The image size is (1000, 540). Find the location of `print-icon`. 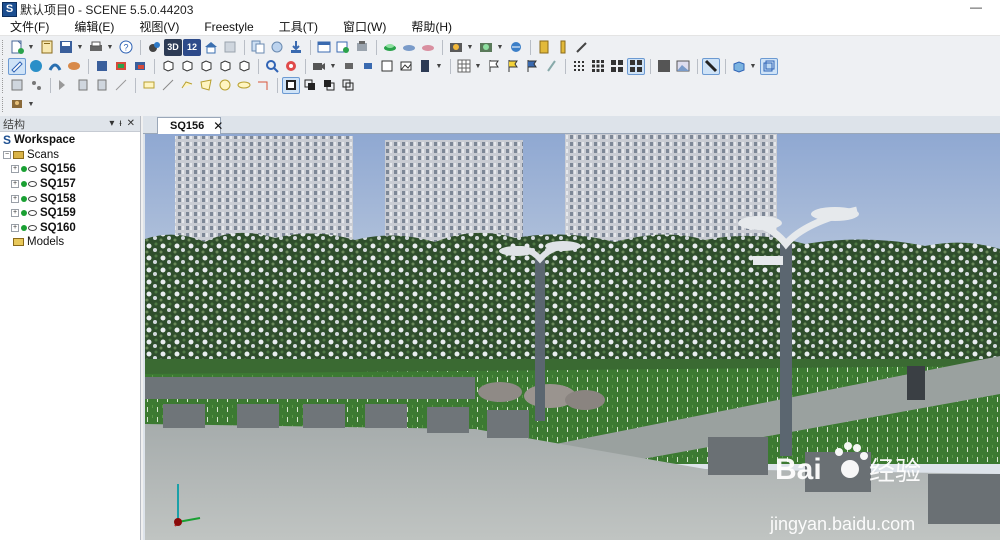

print-icon is located at coordinates (96, 47).